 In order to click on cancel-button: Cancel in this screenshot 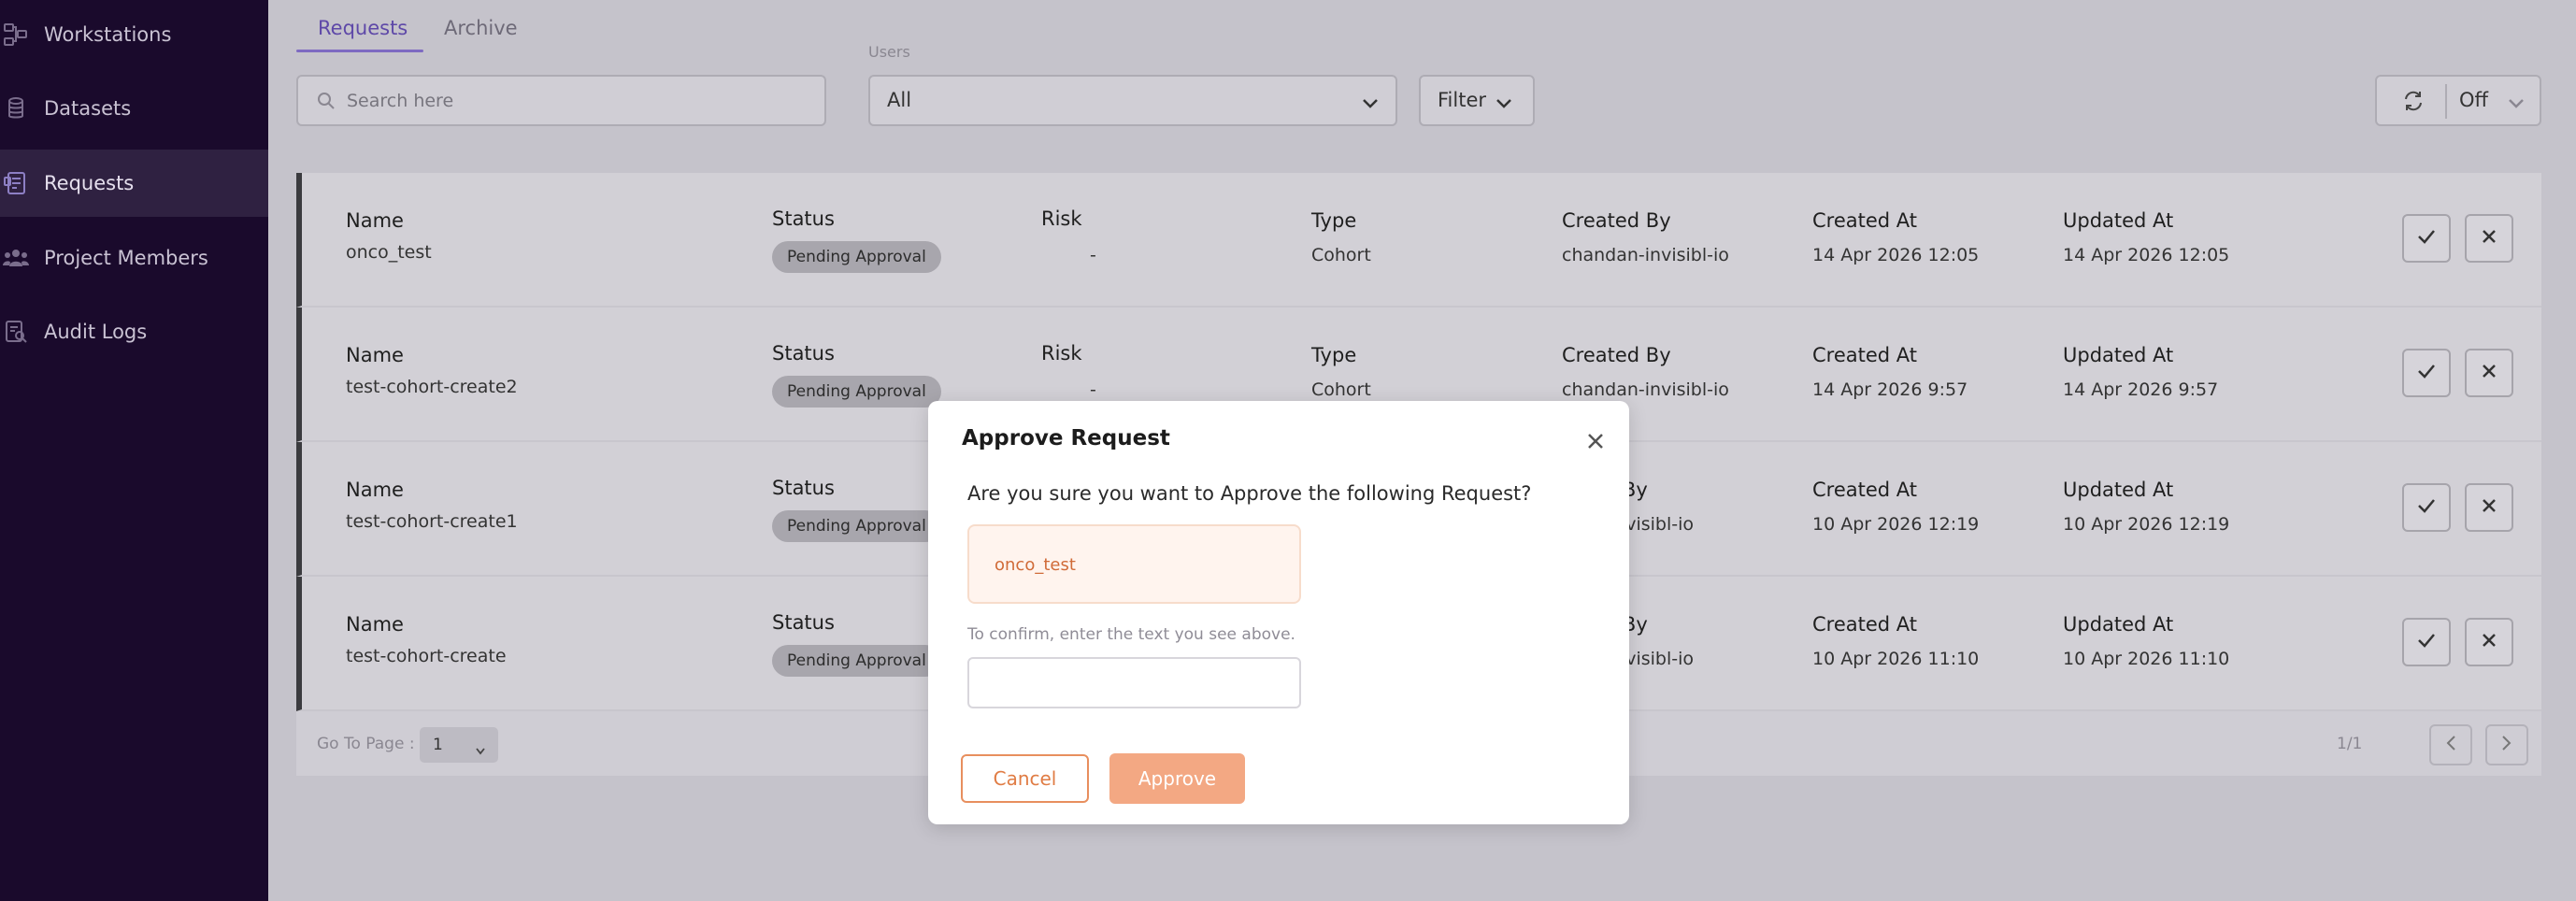, I will do `click(1025, 778)`.